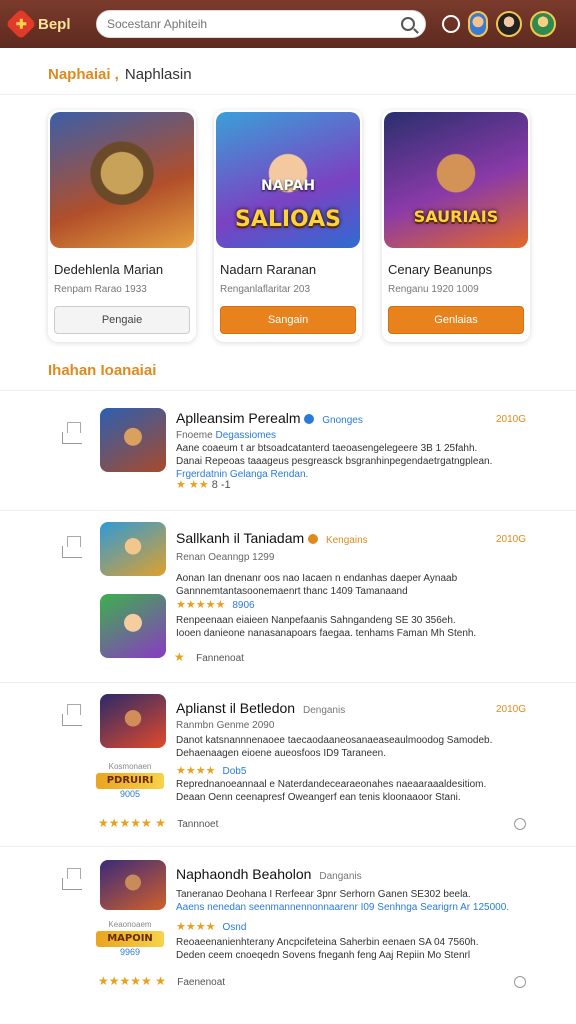 This screenshot has height=1024, width=576. What do you see at coordinates (21, 24) in the screenshot?
I see `logo-icon: ✚` at bounding box center [21, 24].